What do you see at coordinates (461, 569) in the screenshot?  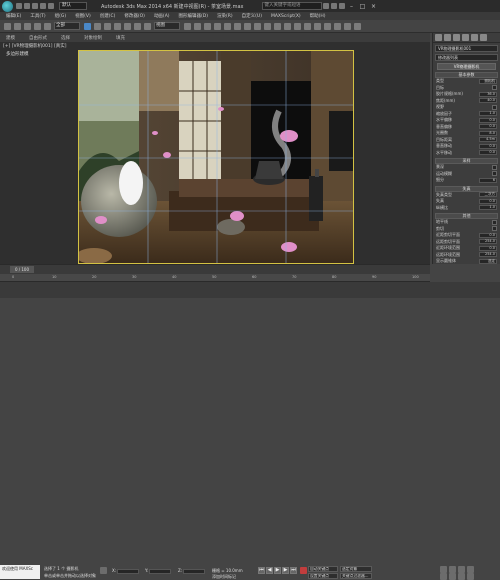 I see `zoom-extents-icon` at bounding box center [461, 569].